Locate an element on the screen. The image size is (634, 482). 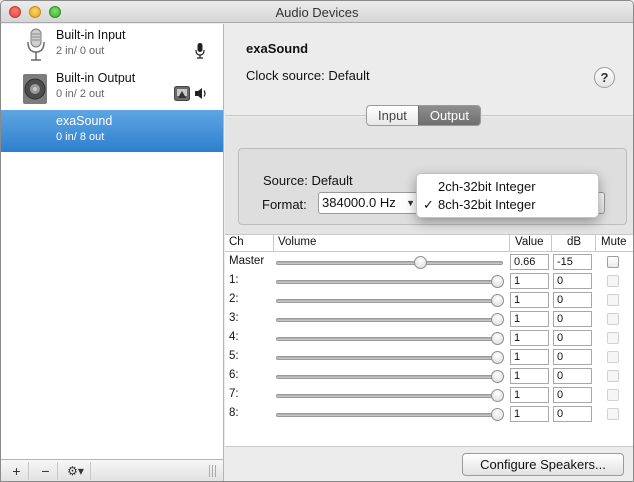
device-io-count: 0 in/ 8 out is located at coordinates (80, 137).